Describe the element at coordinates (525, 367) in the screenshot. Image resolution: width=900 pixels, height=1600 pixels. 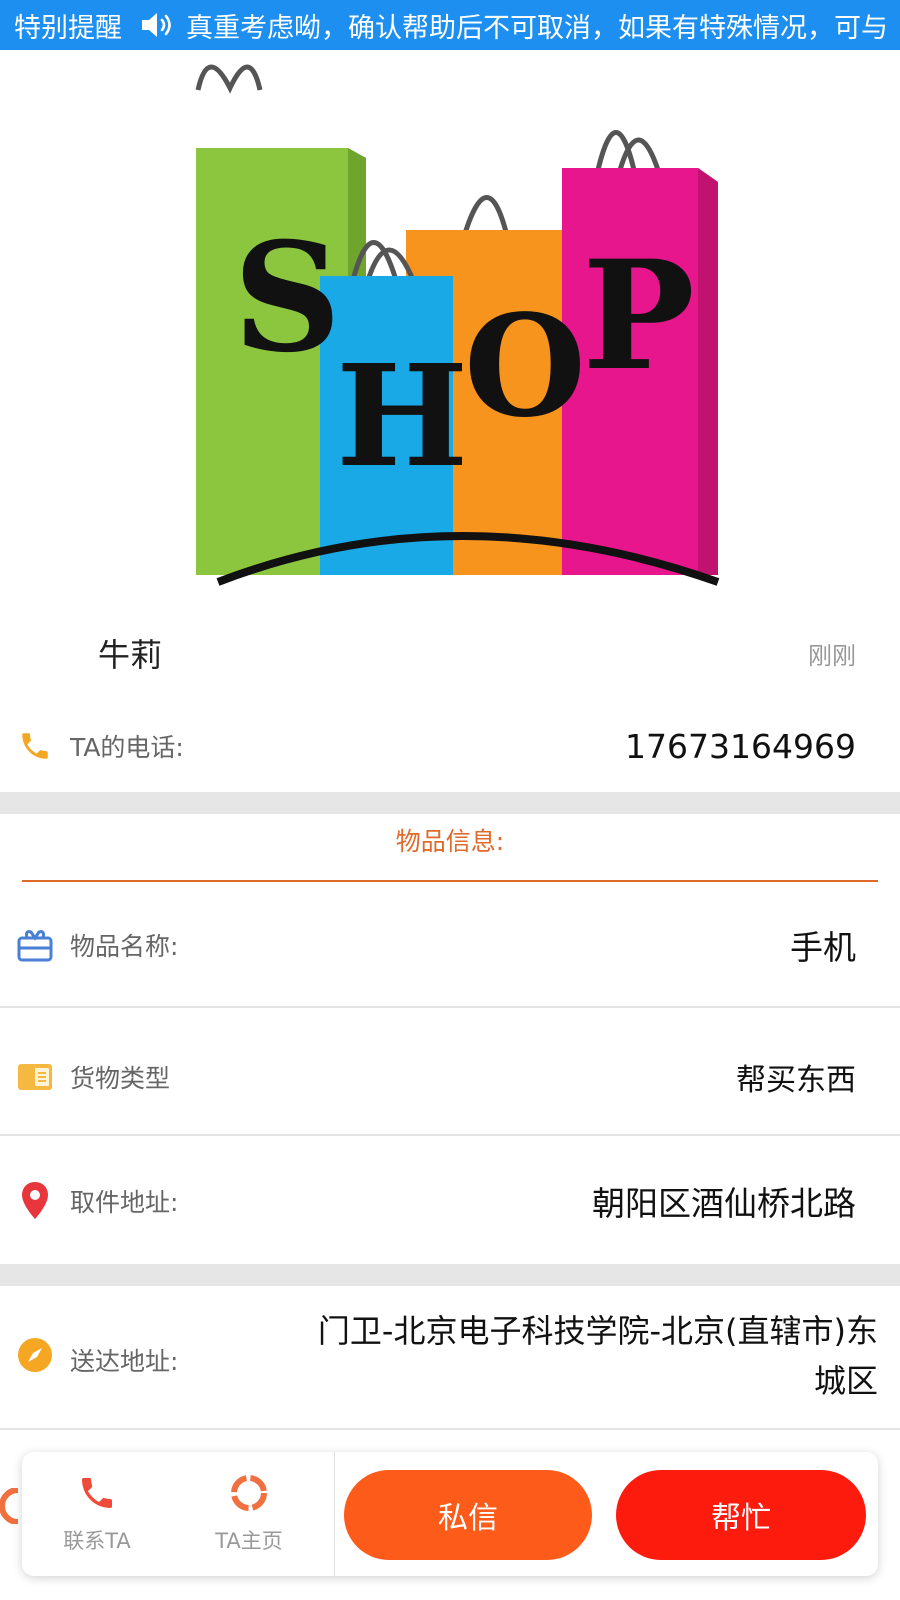
I see `svg-text: O` at that location.